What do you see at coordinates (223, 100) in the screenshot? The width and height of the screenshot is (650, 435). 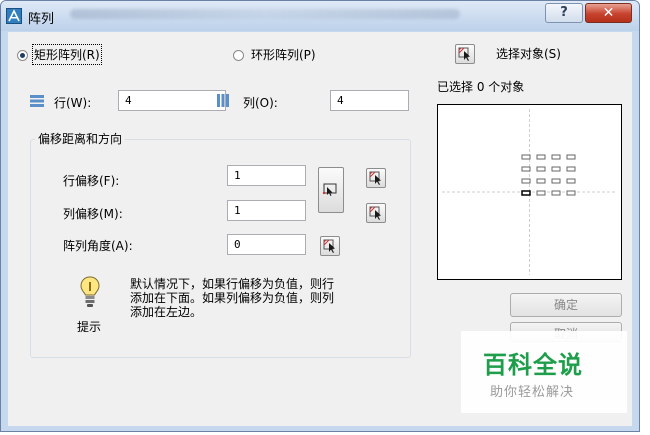 I see `cols-icon` at bounding box center [223, 100].